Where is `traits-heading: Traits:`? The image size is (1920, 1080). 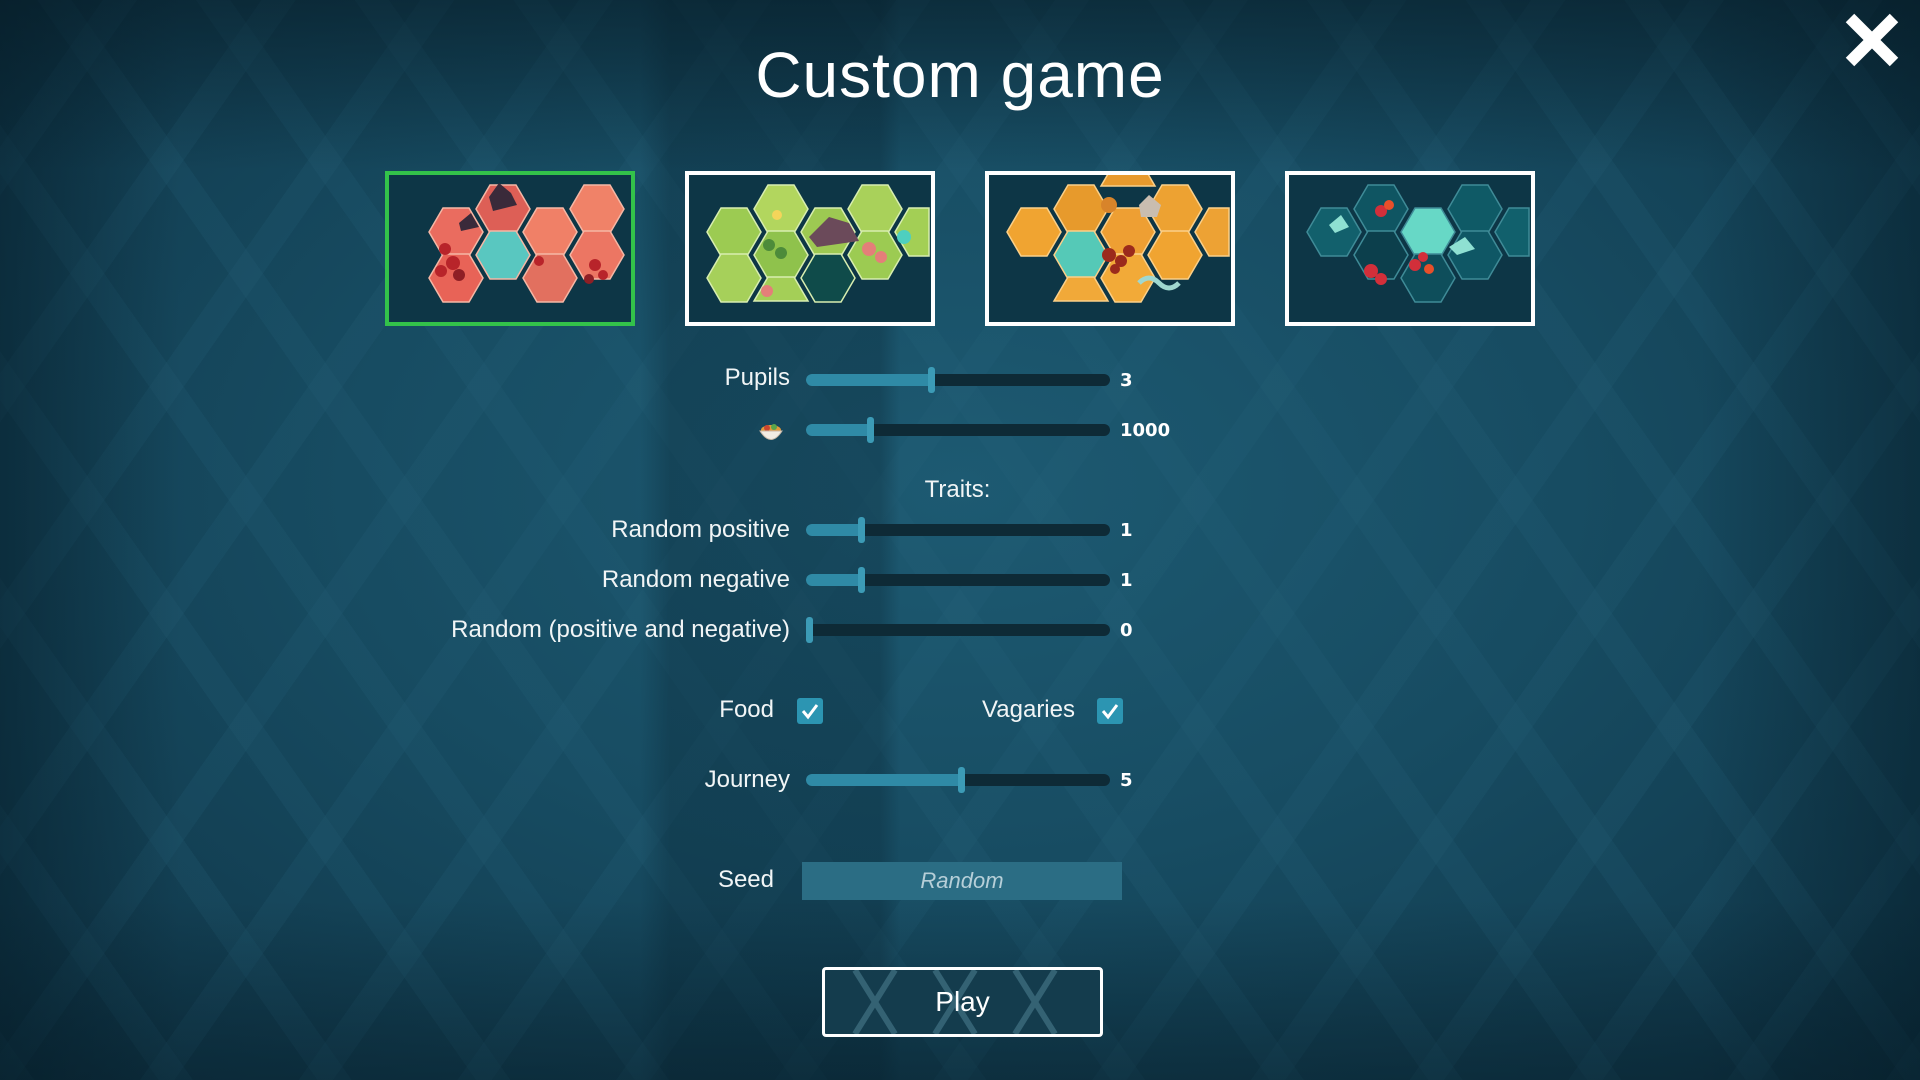
traits-heading: Traits: is located at coordinates (957, 489).